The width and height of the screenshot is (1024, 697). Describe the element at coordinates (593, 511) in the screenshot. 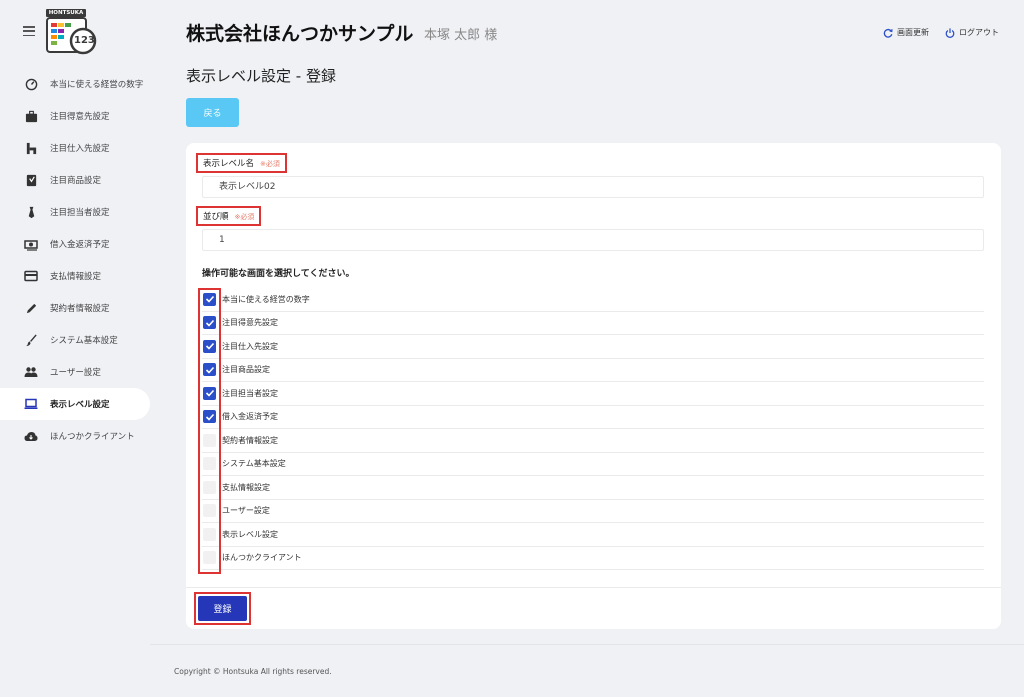

I see `list-item: ユーザー設定` at that location.